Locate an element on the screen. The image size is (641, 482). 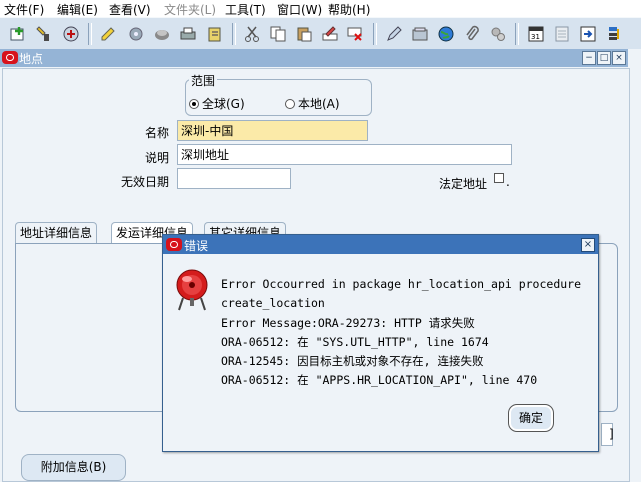
inactive-date-field is located at coordinates (234, 178).